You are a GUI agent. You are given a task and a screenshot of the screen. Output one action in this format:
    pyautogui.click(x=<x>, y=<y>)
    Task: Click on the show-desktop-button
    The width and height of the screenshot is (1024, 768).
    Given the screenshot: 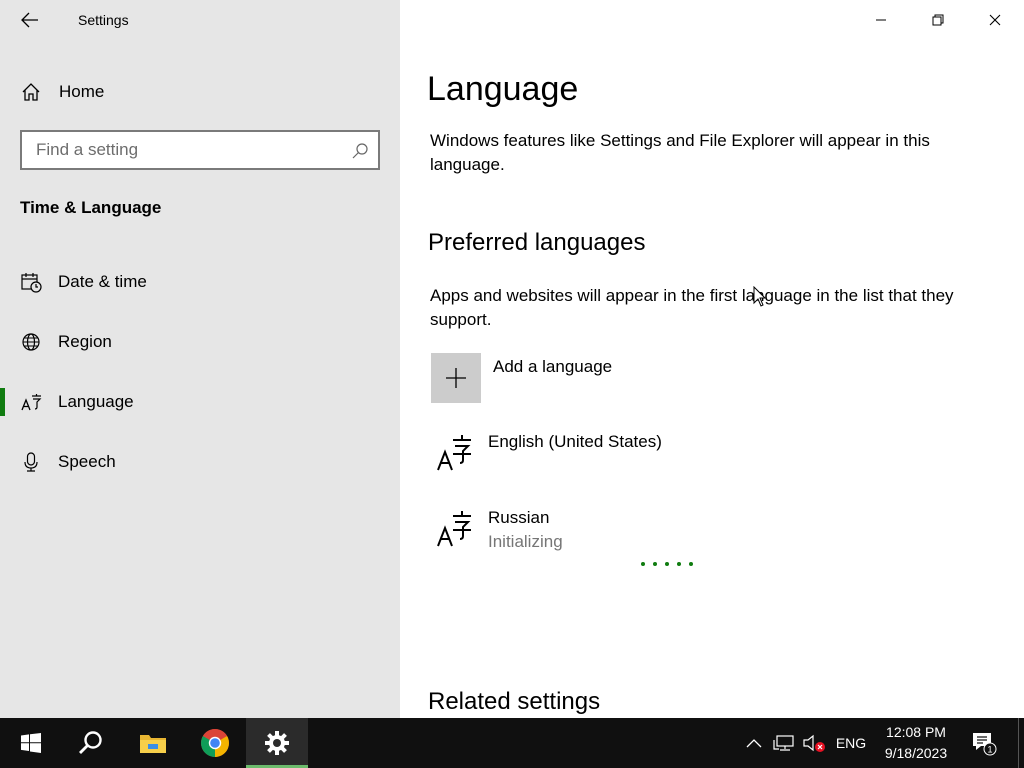 What is the action you would take?
    pyautogui.click(x=1021, y=743)
    